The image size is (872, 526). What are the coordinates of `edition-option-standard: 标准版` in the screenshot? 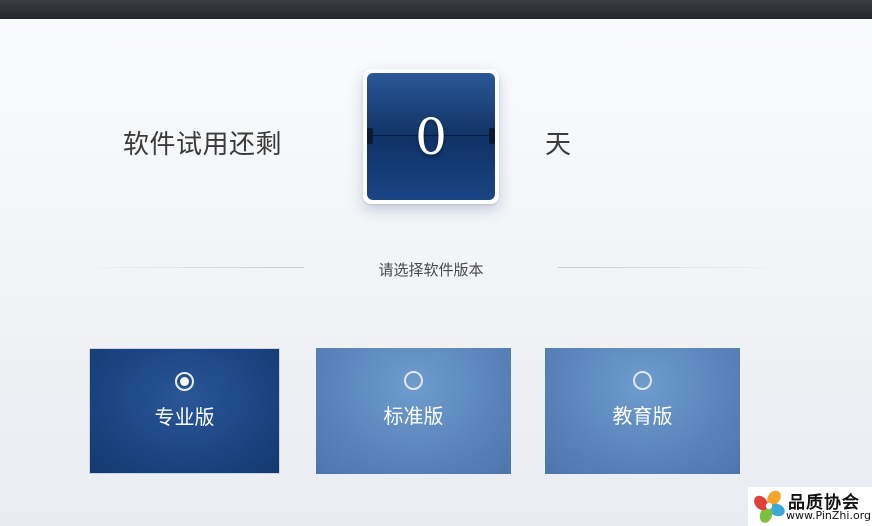 It's located at (413, 411).